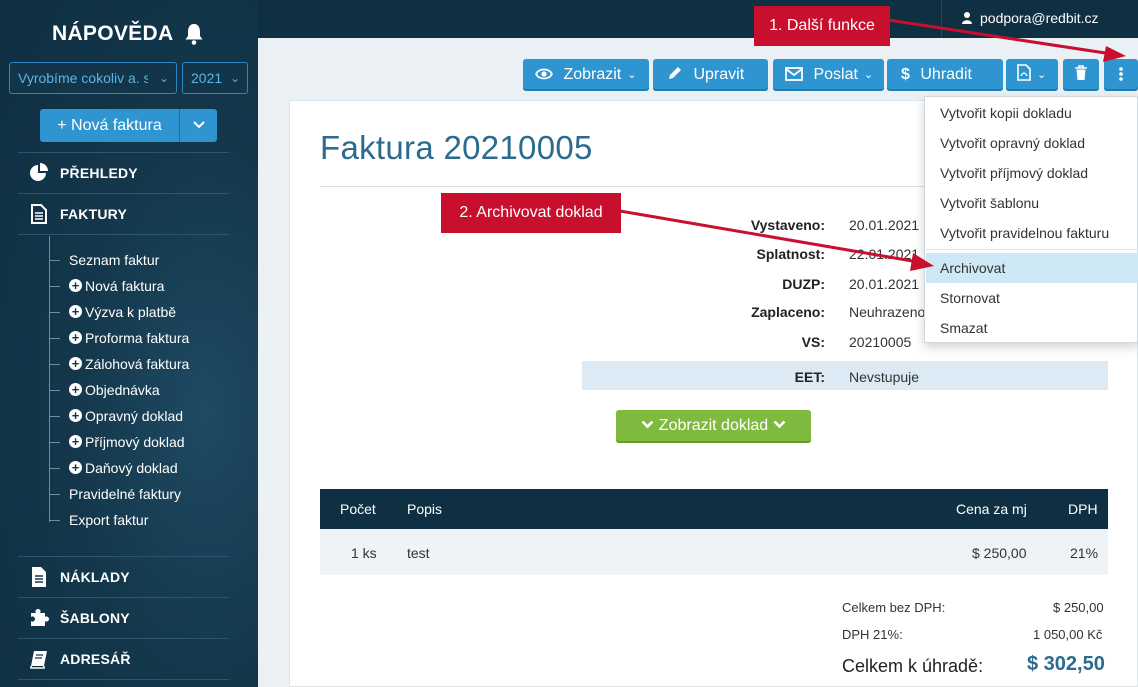 This screenshot has height=687, width=1138. I want to click on delete-button, so click(1081, 75).